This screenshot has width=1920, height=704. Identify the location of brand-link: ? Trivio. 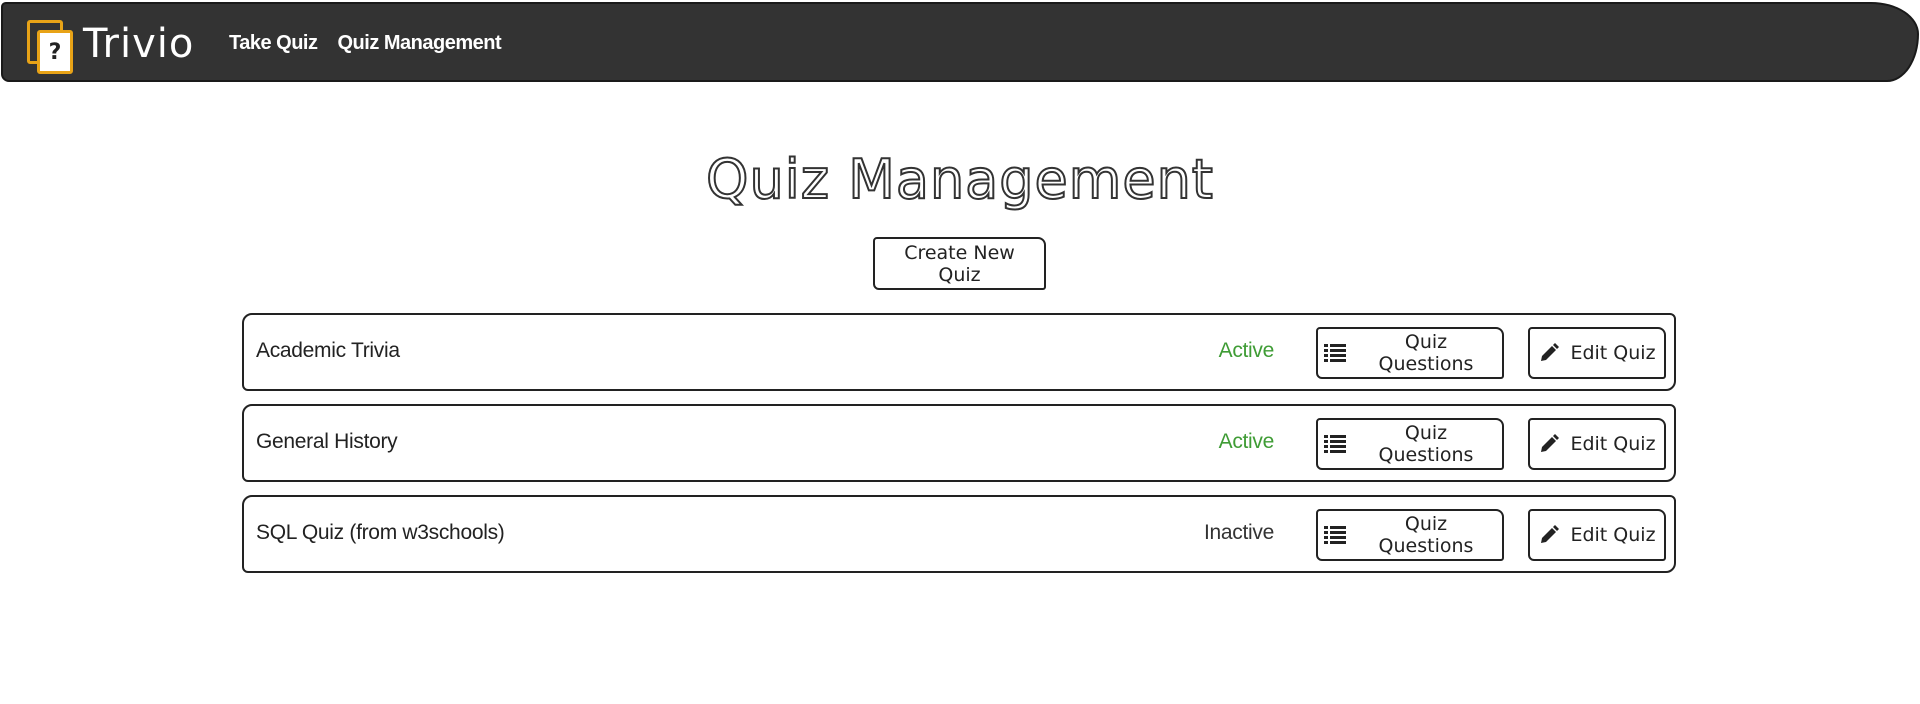
(110, 46).